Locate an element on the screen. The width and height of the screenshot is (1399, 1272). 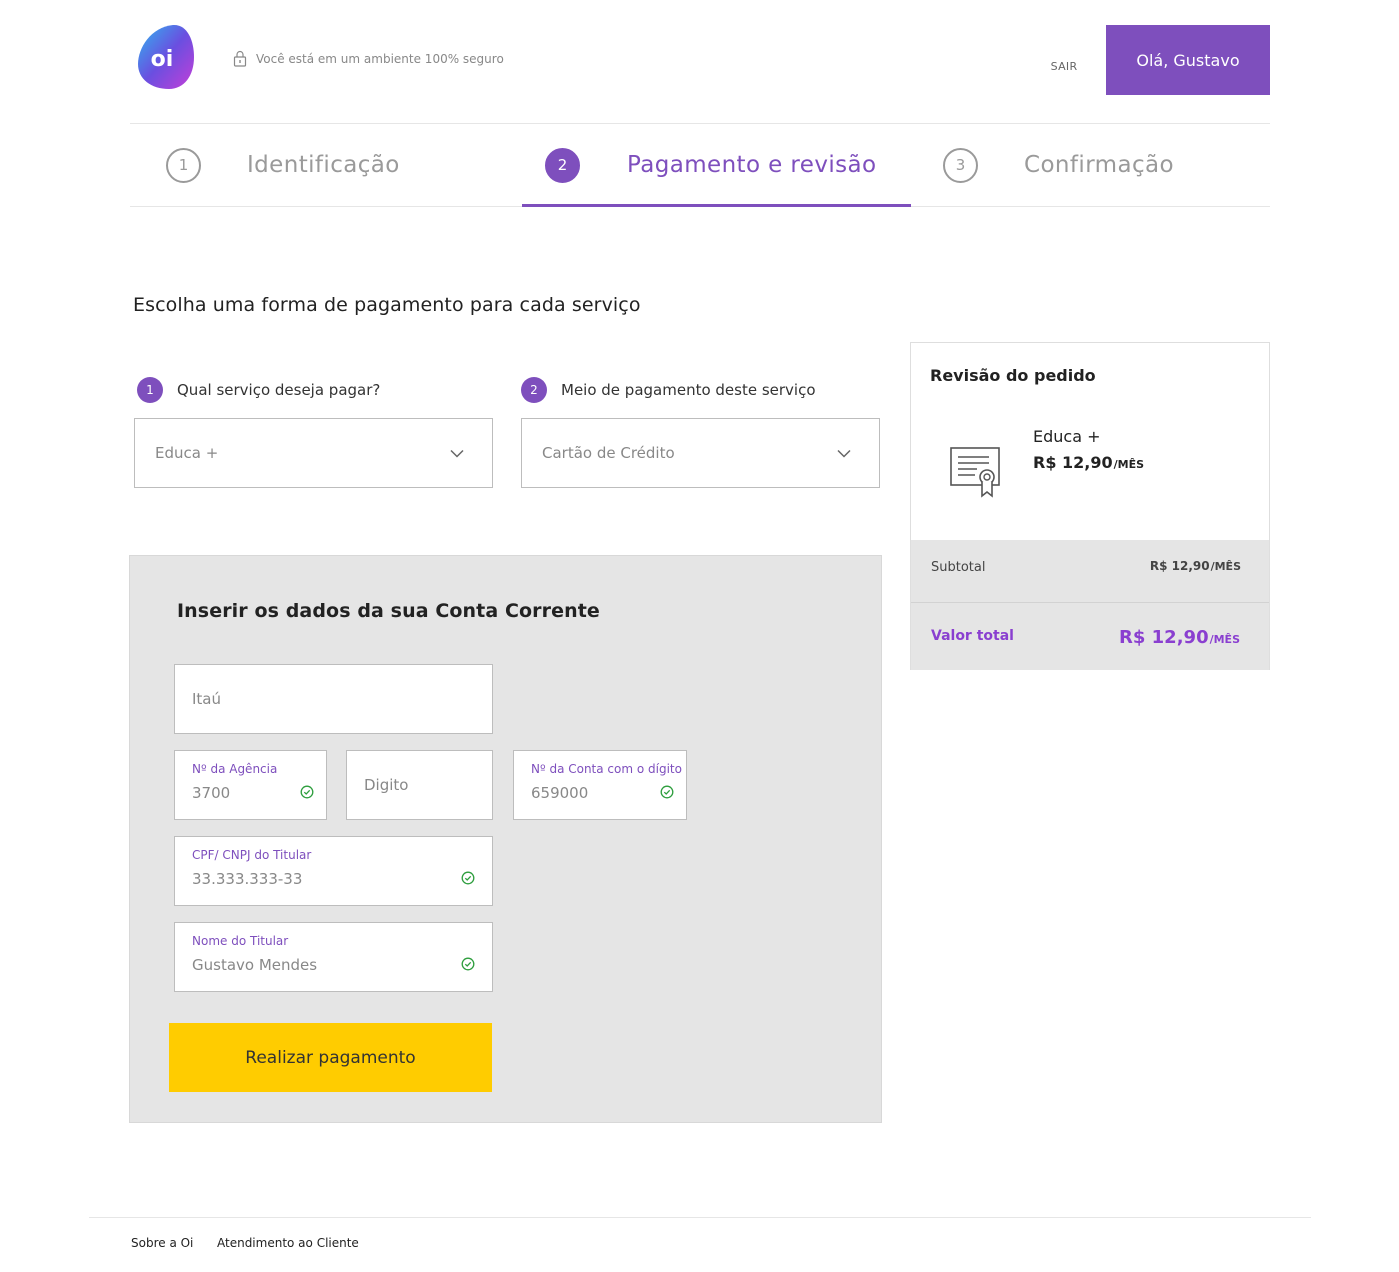
digit-input: Digito is located at coordinates (419, 785).